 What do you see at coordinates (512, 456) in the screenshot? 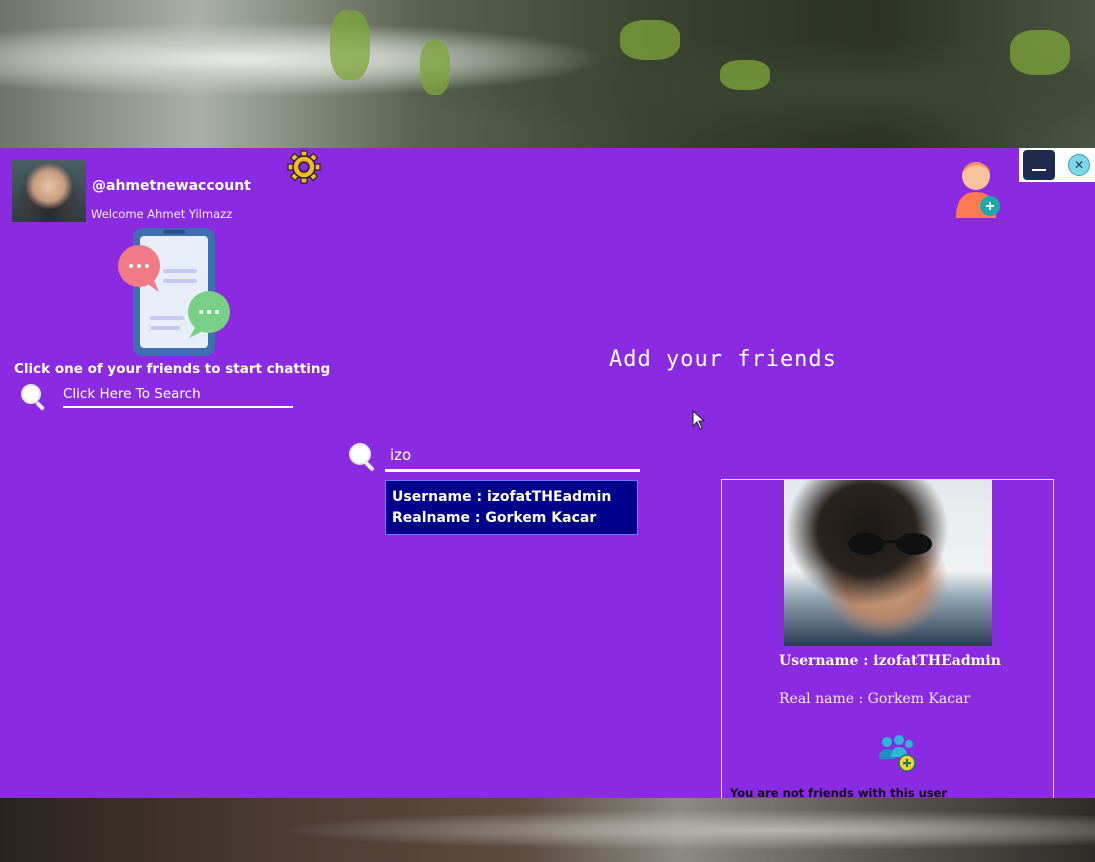
I see `user-search-input` at bounding box center [512, 456].